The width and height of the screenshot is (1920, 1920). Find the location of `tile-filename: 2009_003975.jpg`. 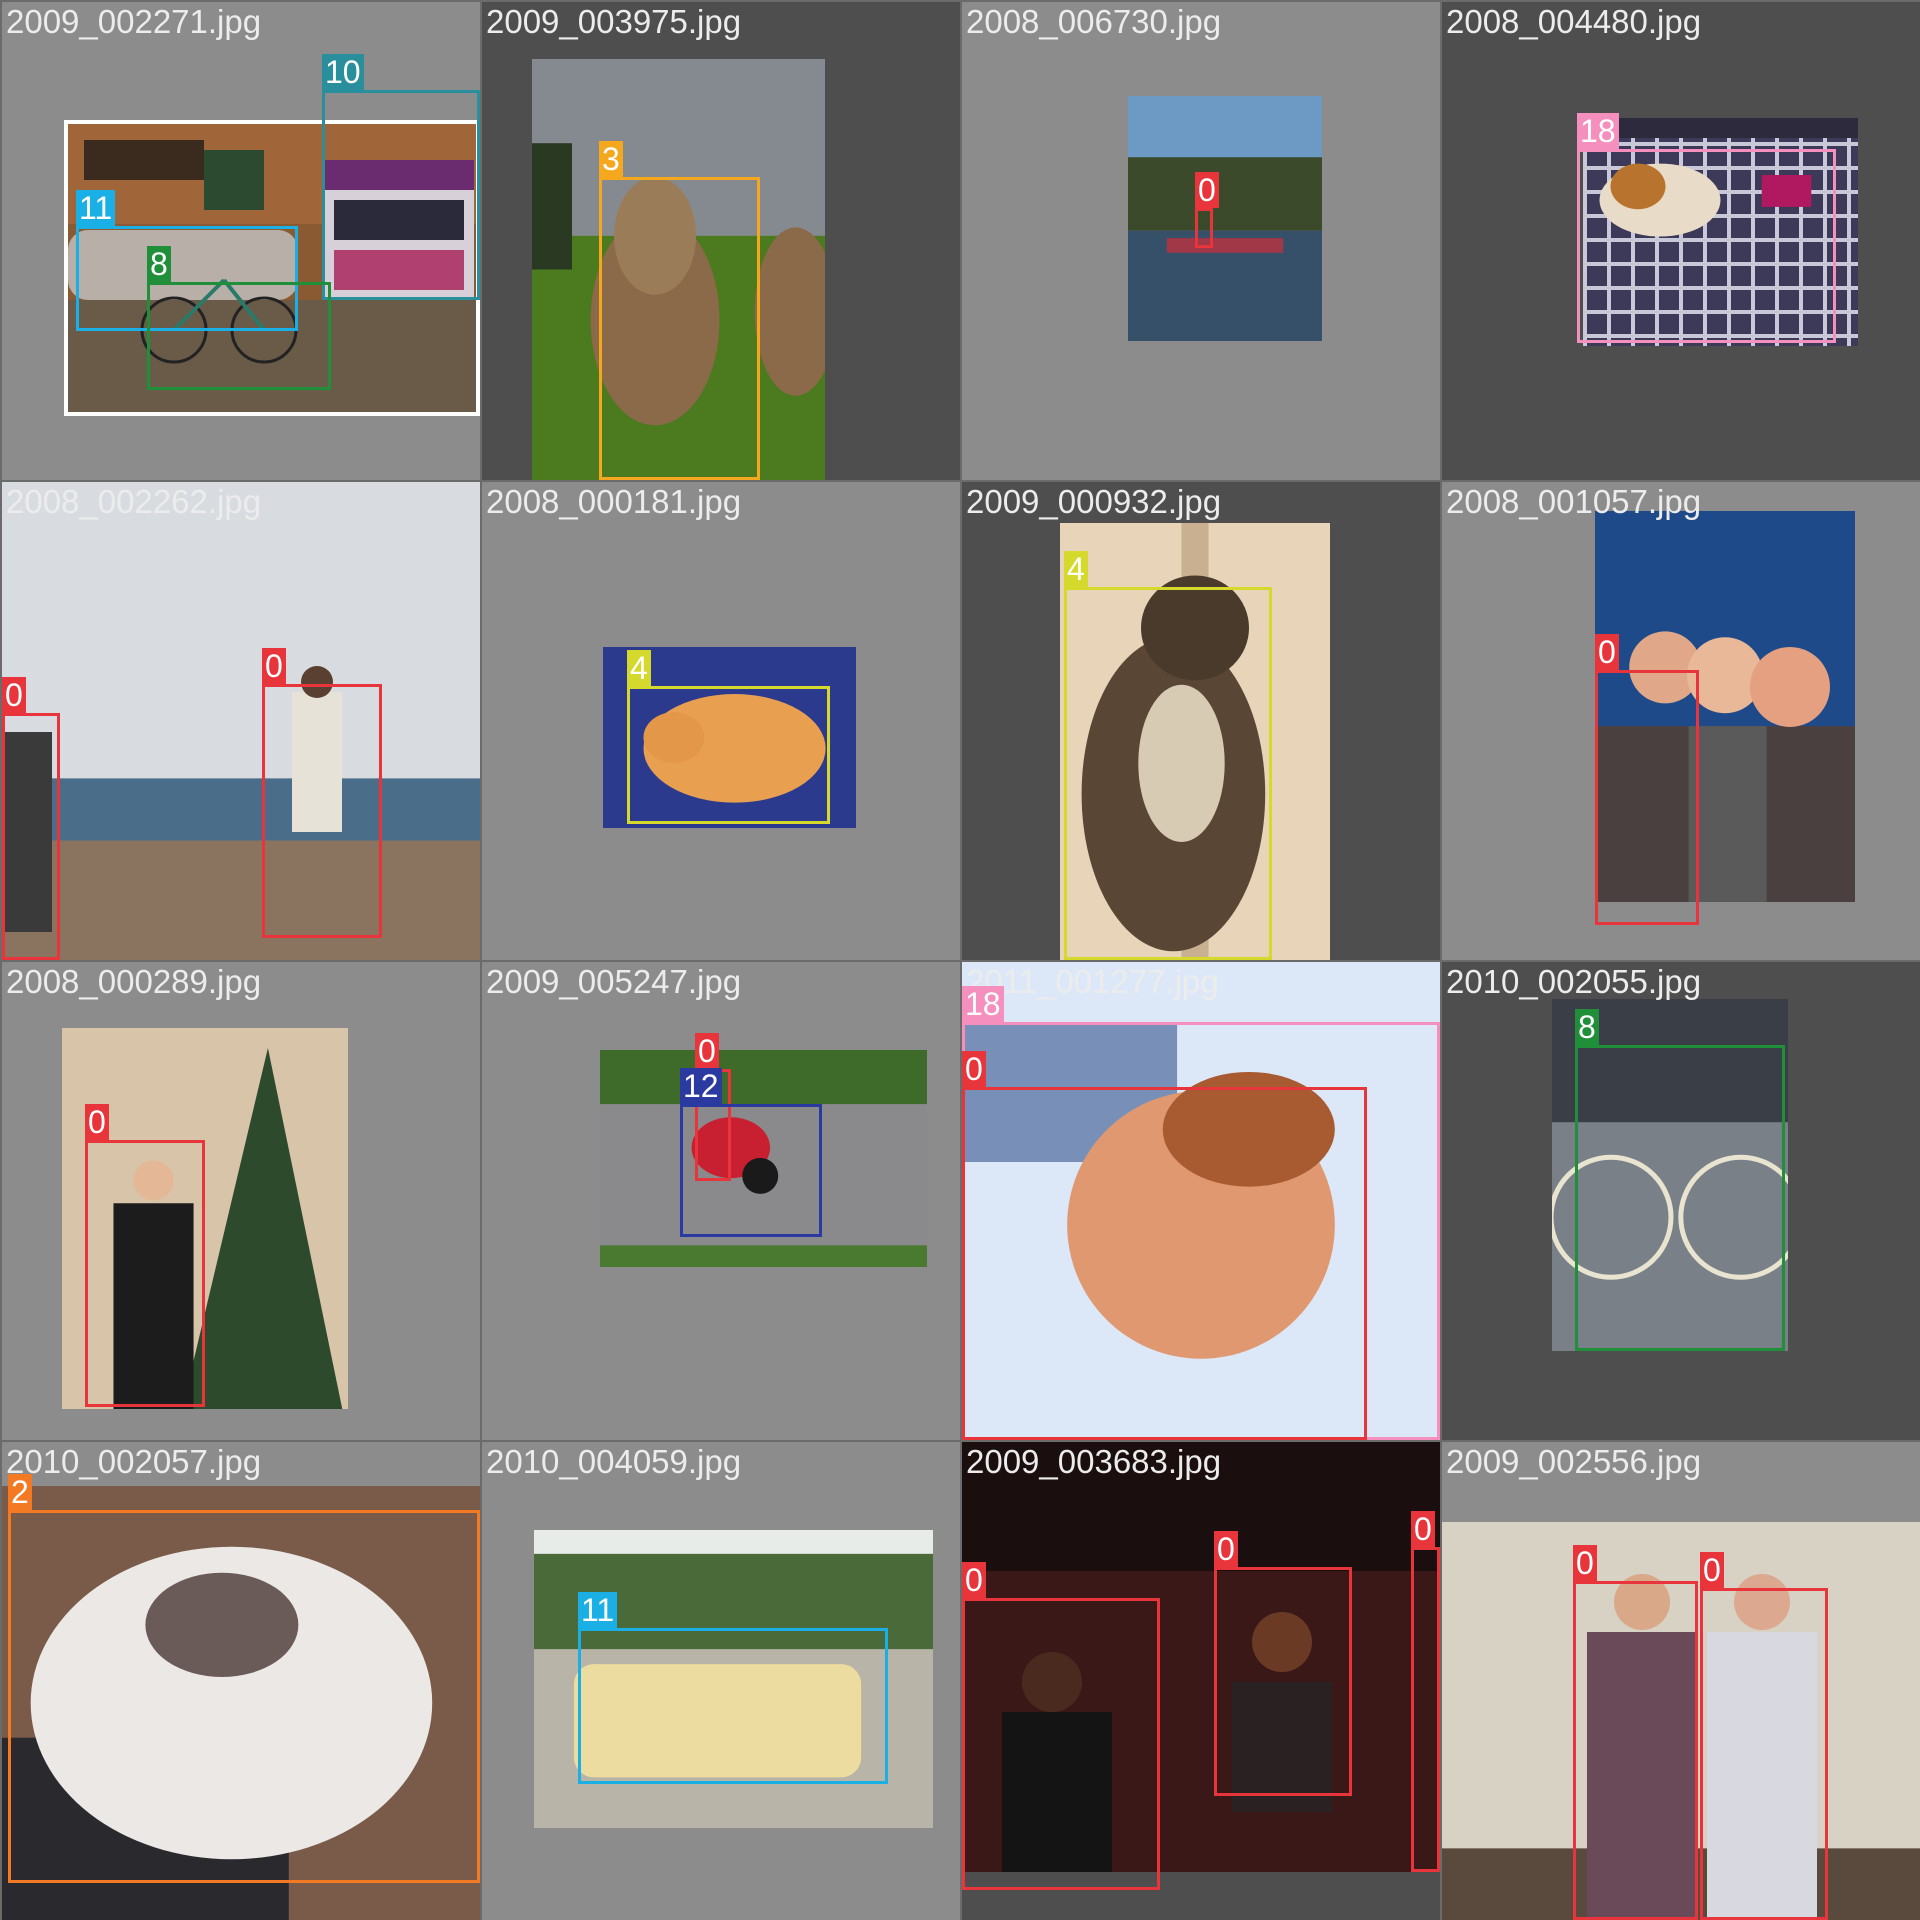

tile-filename: 2009_003975.jpg is located at coordinates (614, 21).